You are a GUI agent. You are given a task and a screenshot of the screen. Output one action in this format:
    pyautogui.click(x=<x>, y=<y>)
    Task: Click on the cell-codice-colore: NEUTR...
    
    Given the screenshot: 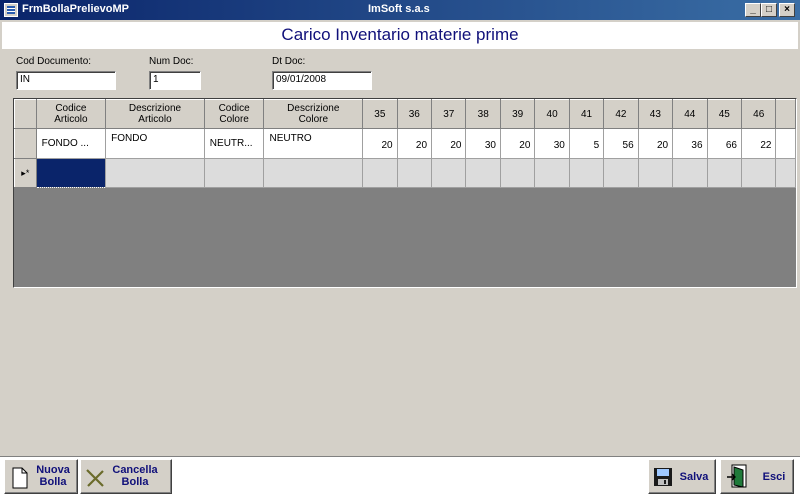 What is the action you would take?
    pyautogui.click(x=234, y=143)
    